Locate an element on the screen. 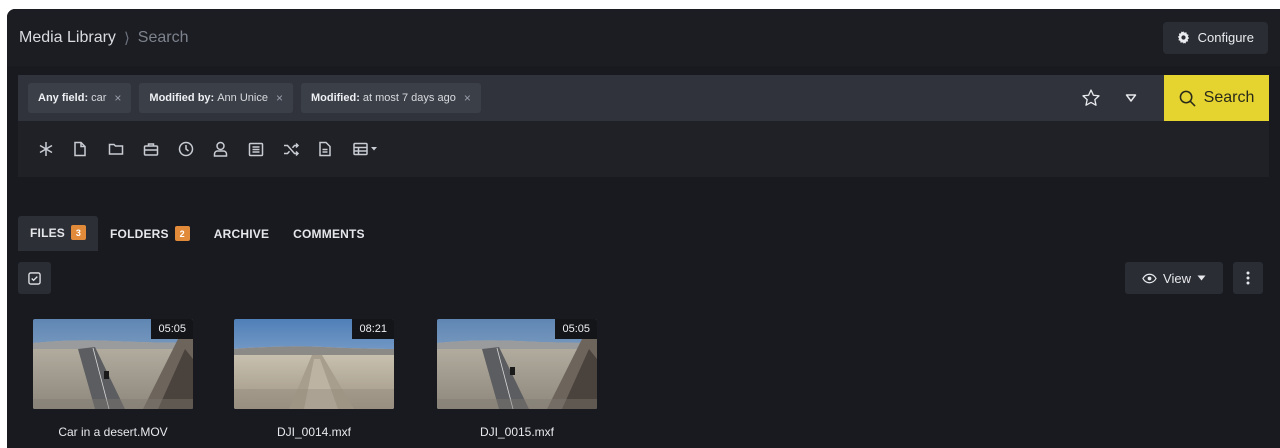  result-tabs: FILES 3 FOLDERS 2 ARCHIVE COMMENTS is located at coordinates (197, 233).